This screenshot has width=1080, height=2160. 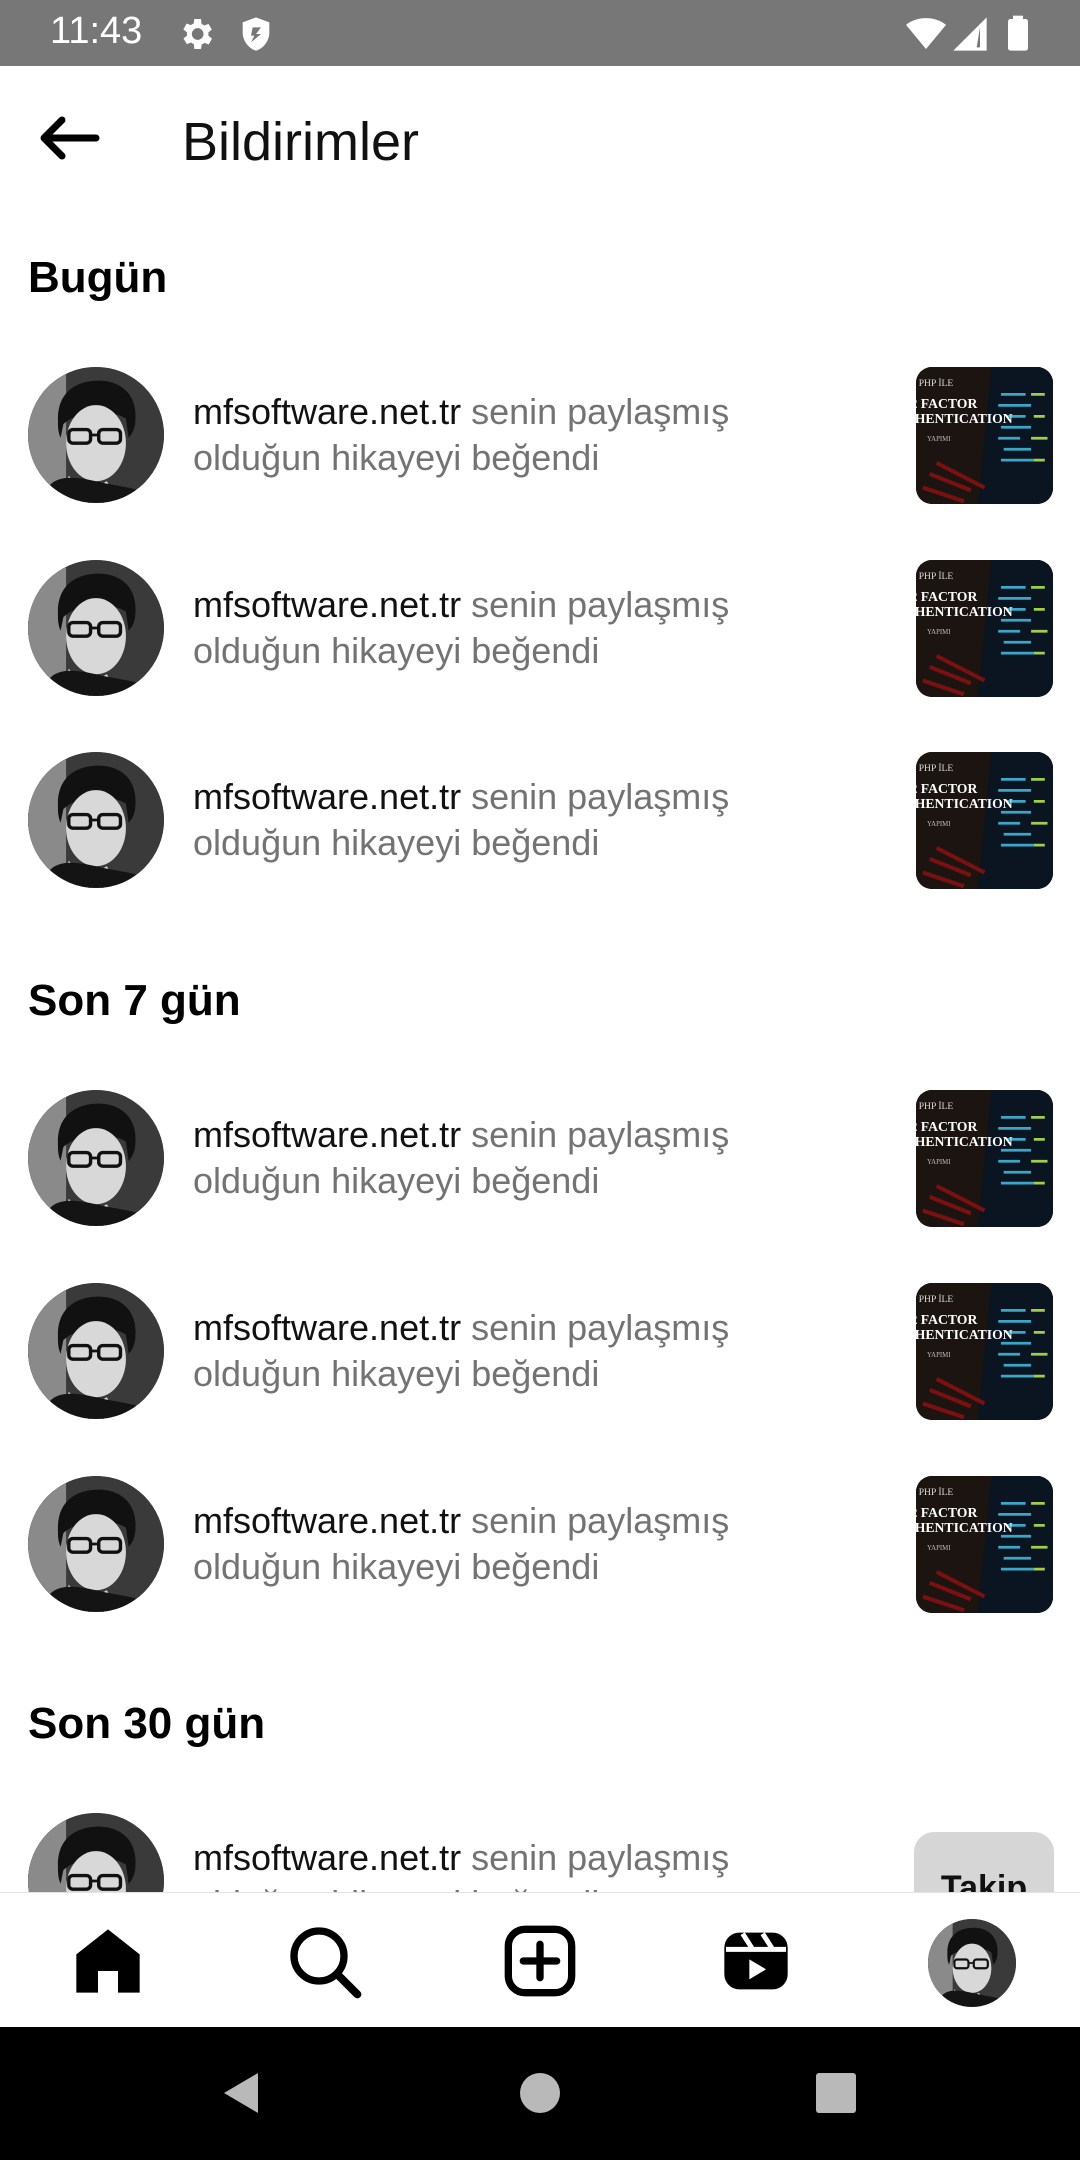 I want to click on section-title-last-30-days: Son 30 gün, so click(x=147, y=1723).